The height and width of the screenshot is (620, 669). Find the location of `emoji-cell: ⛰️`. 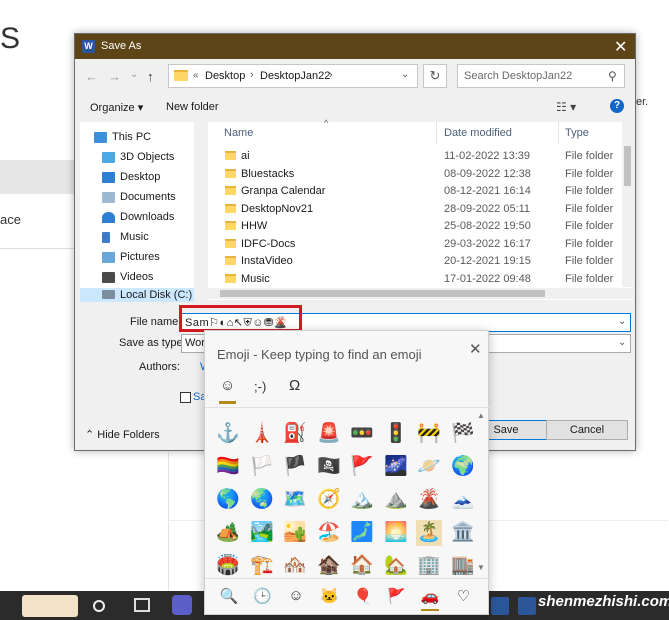

emoji-cell: ⛰️ is located at coordinates (396, 500).